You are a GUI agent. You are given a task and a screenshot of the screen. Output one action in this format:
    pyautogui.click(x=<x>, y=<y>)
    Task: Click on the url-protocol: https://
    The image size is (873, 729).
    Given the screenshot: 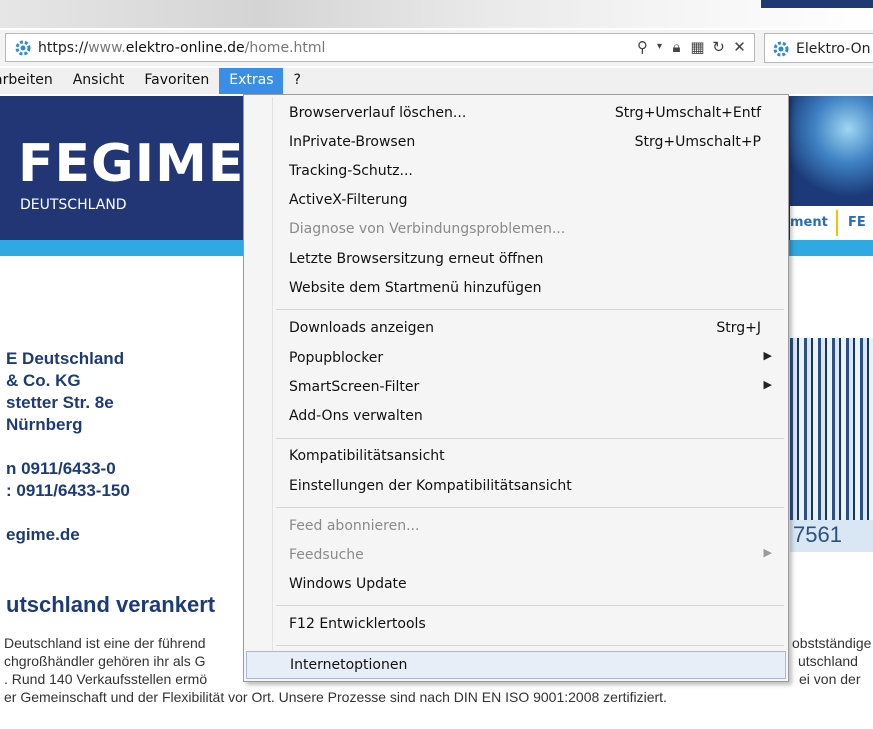 What is the action you would take?
    pyautogui.click(x=63, y=48)
    